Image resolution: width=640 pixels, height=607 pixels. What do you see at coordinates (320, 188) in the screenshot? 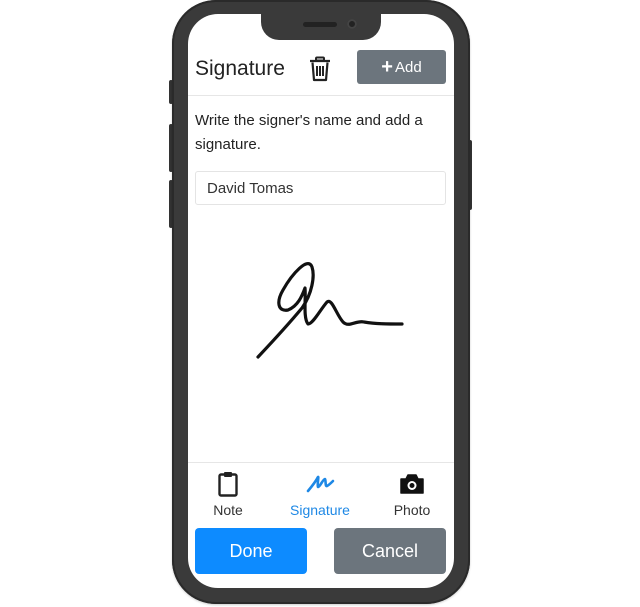
I see `signer-name-input` at bounding box center [320, 188].